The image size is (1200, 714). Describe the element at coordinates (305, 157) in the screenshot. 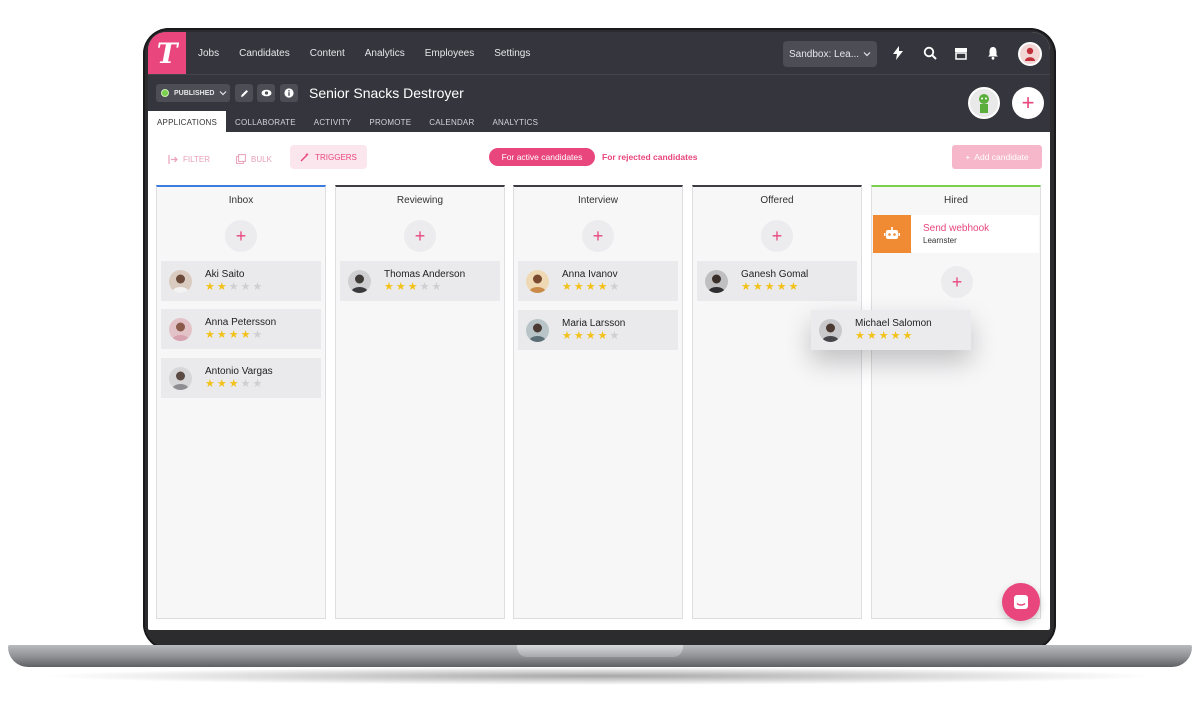

I see `magic-wand-icon` at that location.